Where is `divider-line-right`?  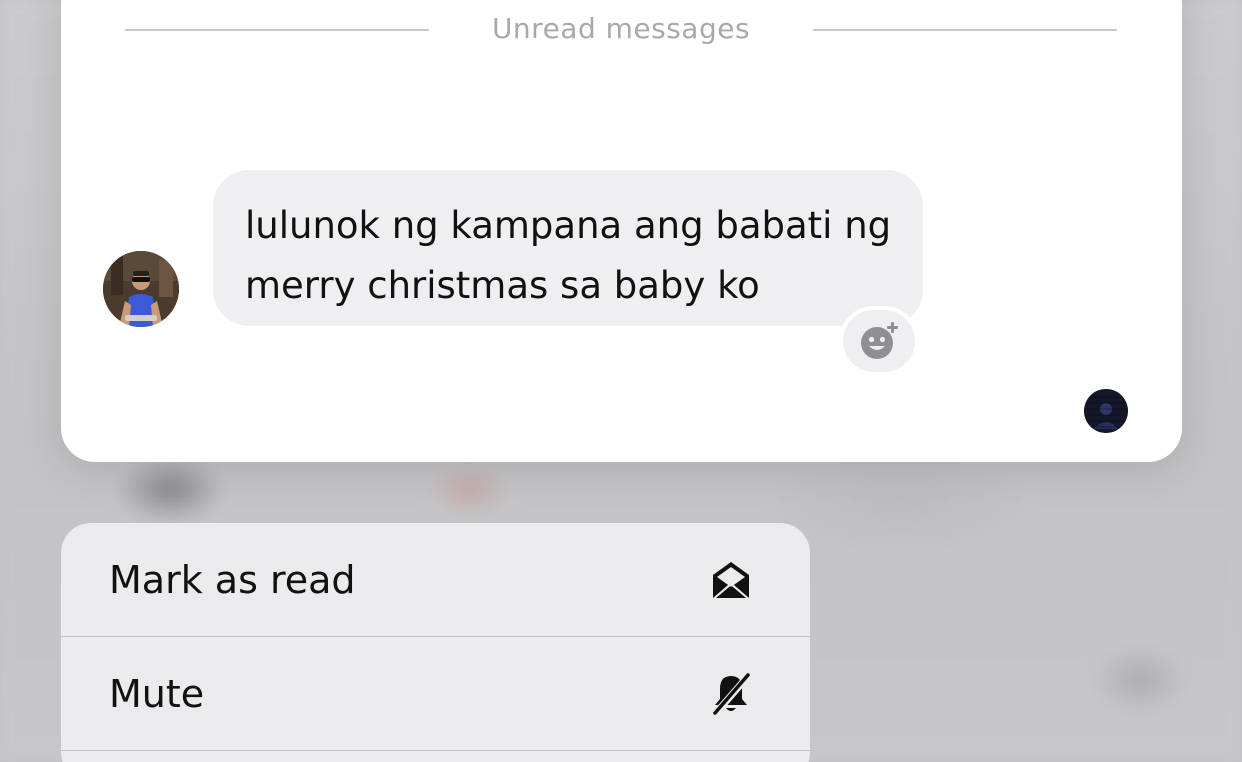 divider-line-right is located at coordinates (965, 30).